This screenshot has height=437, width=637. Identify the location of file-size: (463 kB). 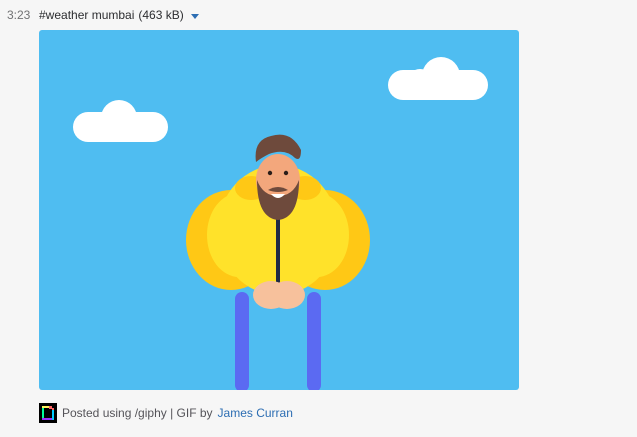
(161, 15).